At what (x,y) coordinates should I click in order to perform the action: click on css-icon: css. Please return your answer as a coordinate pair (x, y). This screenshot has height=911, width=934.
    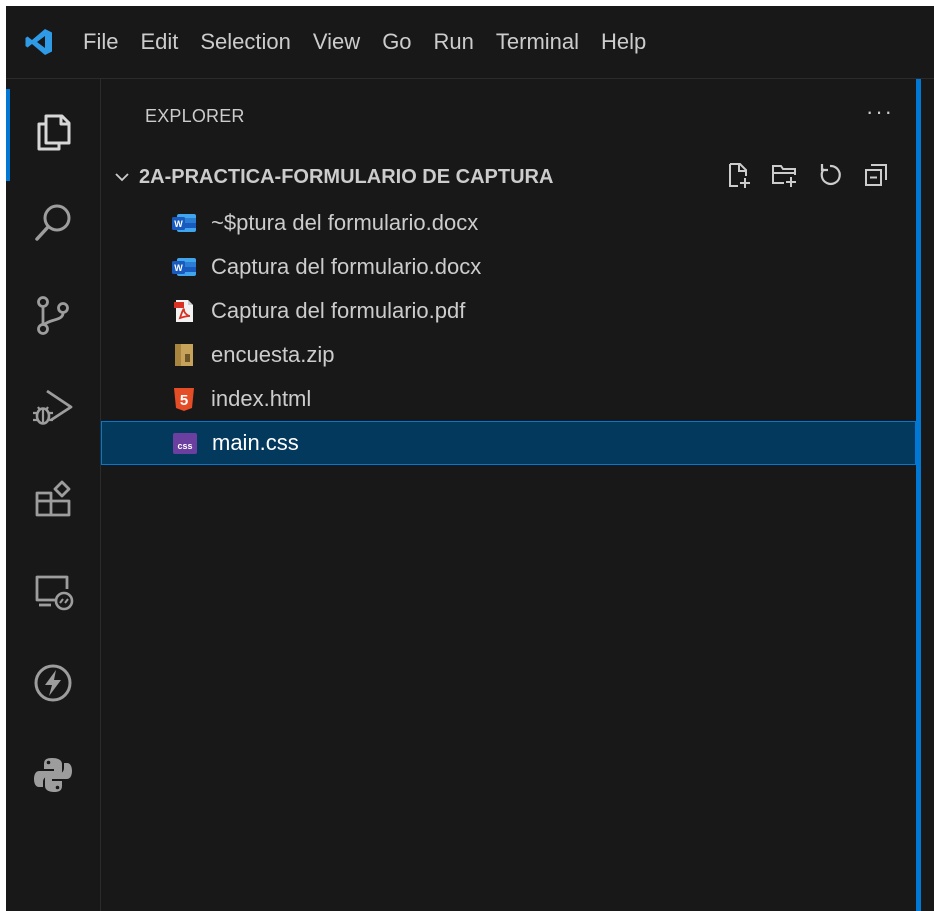
    Looking at the image, I should click on (185, 443).